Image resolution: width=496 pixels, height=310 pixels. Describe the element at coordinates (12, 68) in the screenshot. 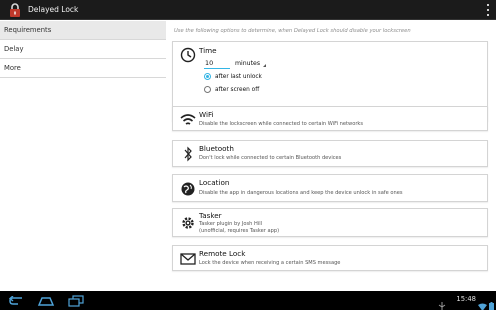

I see `sidebar-item-label: More` at that location.